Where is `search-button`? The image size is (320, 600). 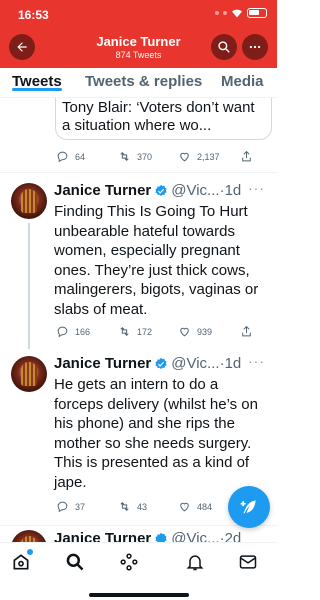
search-button is located at coordinates (224, 47).